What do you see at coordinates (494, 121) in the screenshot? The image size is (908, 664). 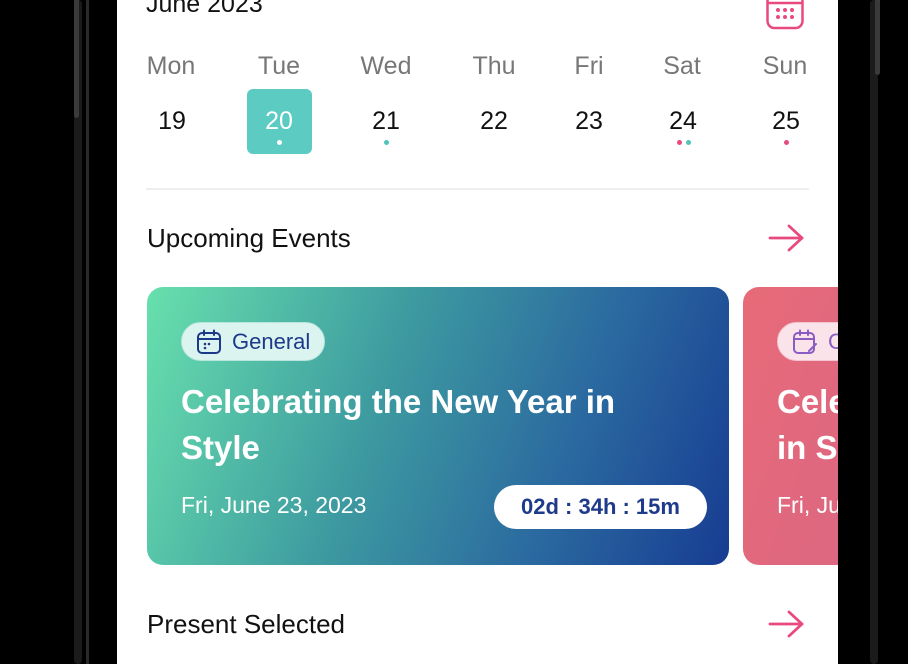 I see `day-number-22: 22` at bounding box center [494, 121].